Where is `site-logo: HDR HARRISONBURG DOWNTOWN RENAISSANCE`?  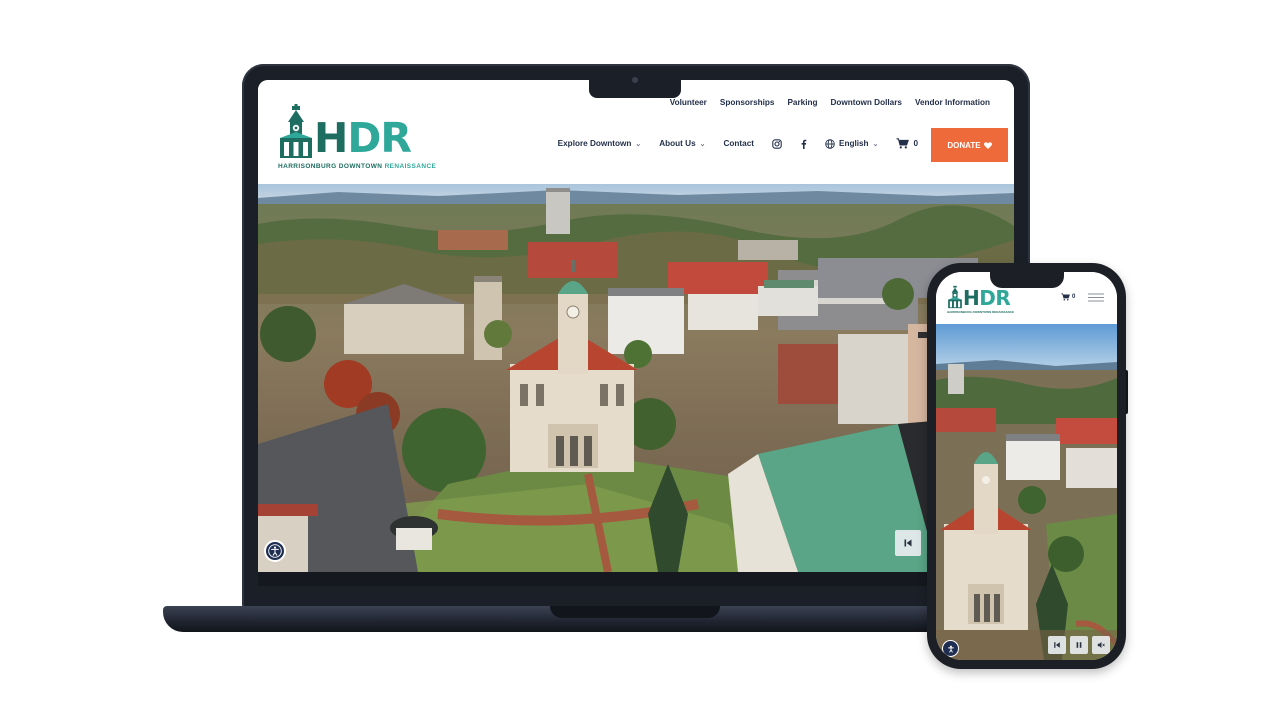 site-logo: HDR HARRISONBURG DOWNTOWN RENAISSANCE is located at coordinates (357, 138).